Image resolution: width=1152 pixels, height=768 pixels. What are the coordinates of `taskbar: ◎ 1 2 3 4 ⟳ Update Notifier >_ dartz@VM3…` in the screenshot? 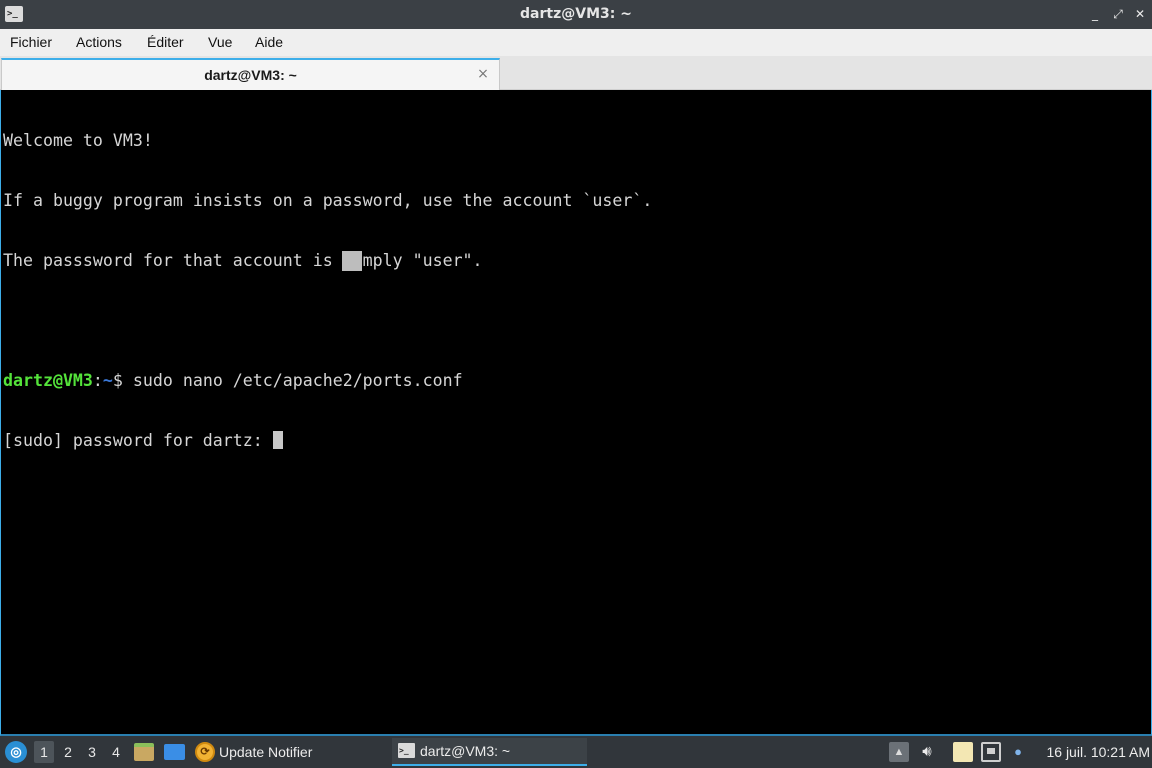 It's located at (576, 752).